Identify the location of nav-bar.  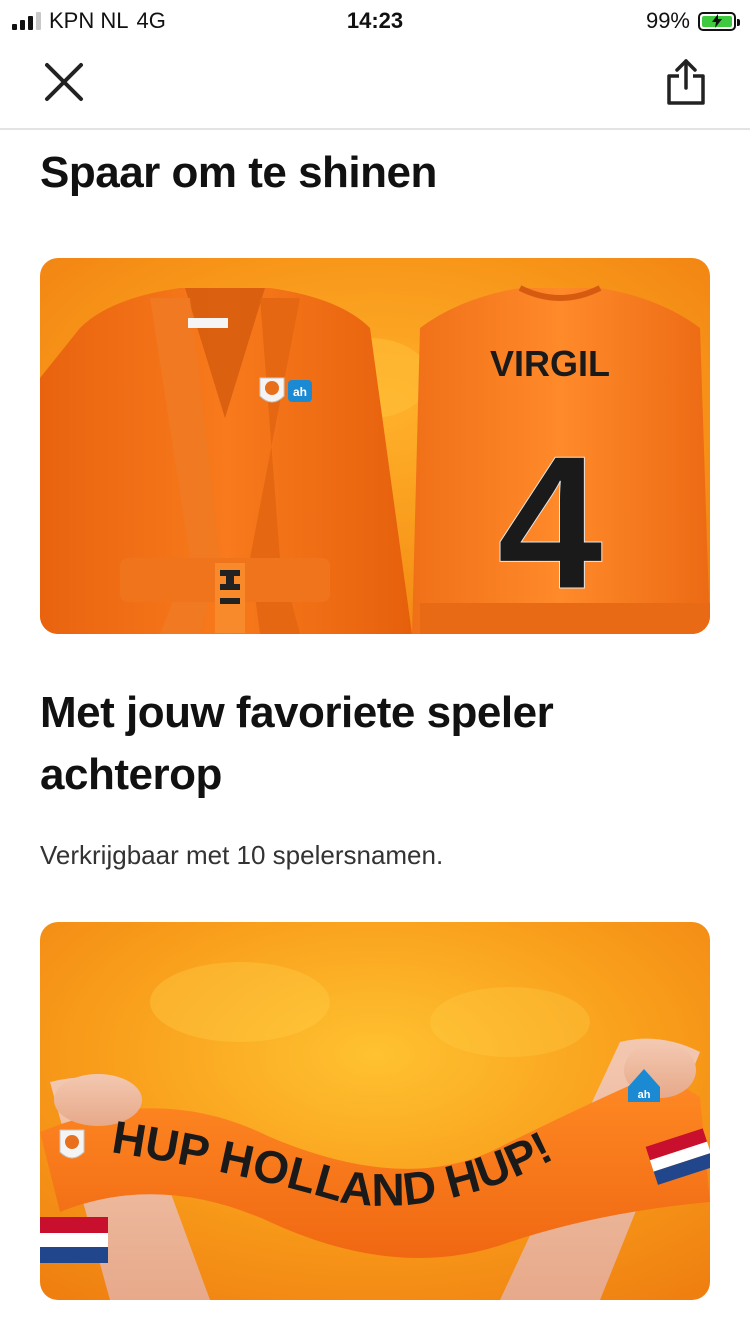
(375, 86).